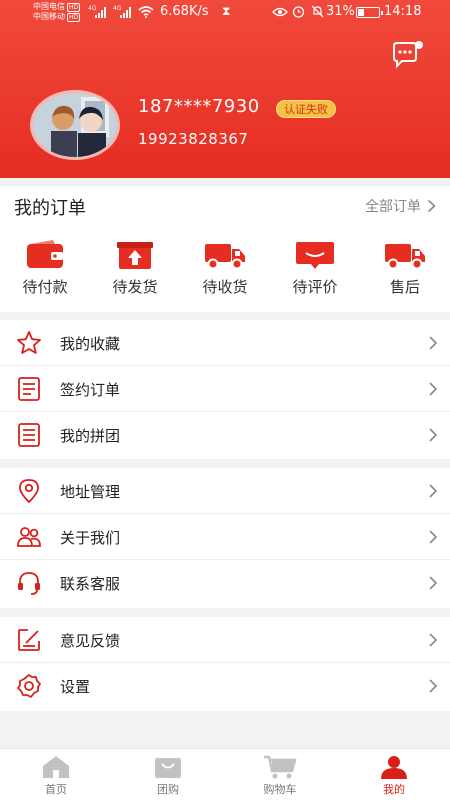  What do you see at coordinates (393, 207) in the screenshot?
I see `all-orders-label: 全部订单` at bounding box center [393, 207].